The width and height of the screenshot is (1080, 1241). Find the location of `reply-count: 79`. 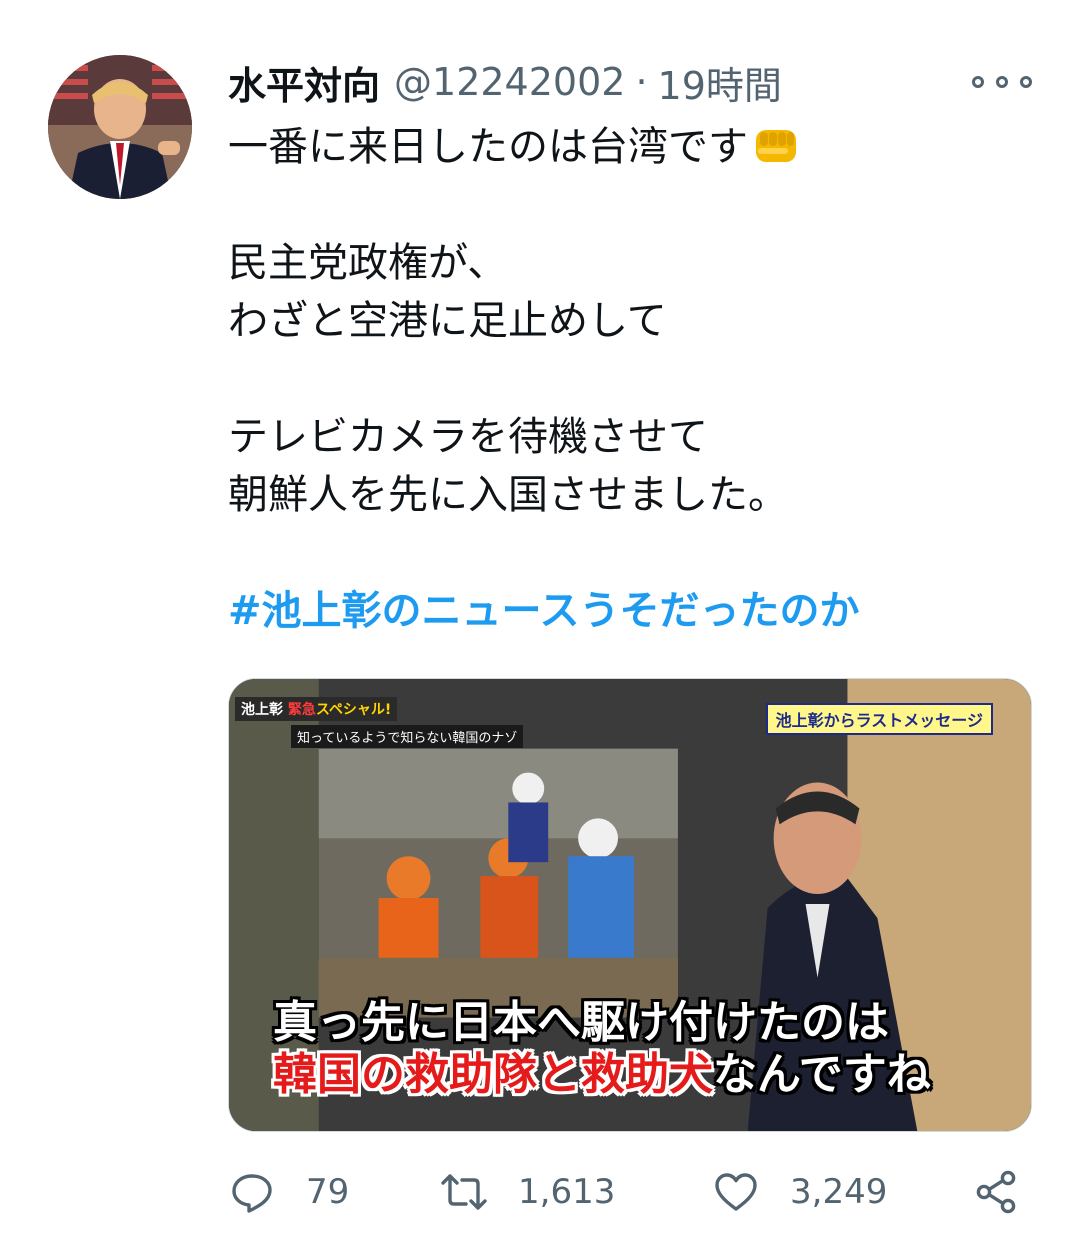

reply-count: 79 is located at coordinates (328, 1192).